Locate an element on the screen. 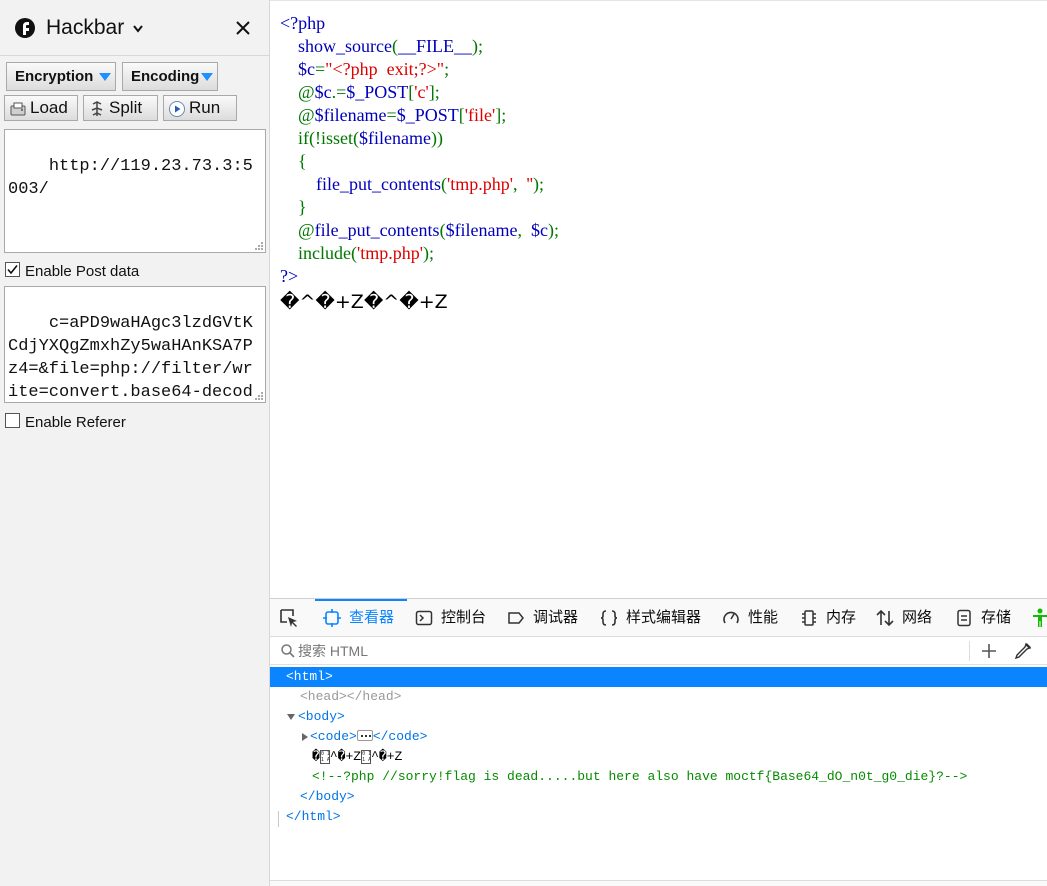  tree-node-code: <code> </code> is located at coordinates (658, 737).